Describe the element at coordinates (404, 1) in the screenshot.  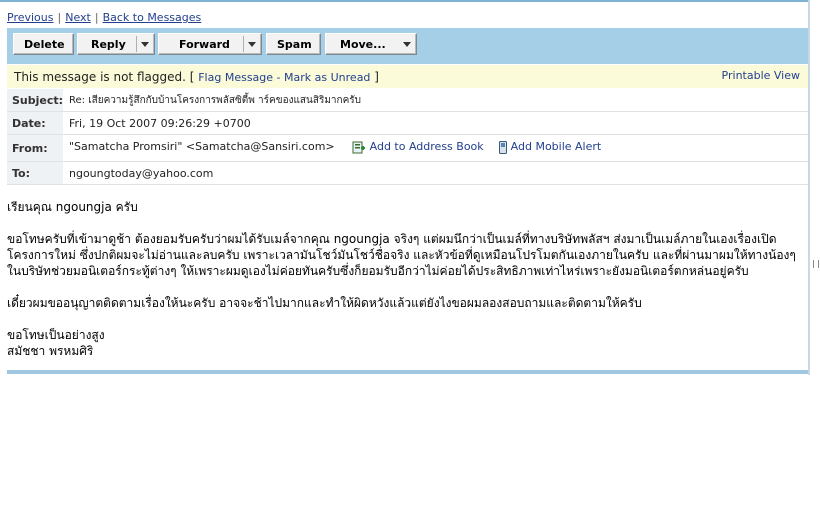
I see `top-border` at that location.